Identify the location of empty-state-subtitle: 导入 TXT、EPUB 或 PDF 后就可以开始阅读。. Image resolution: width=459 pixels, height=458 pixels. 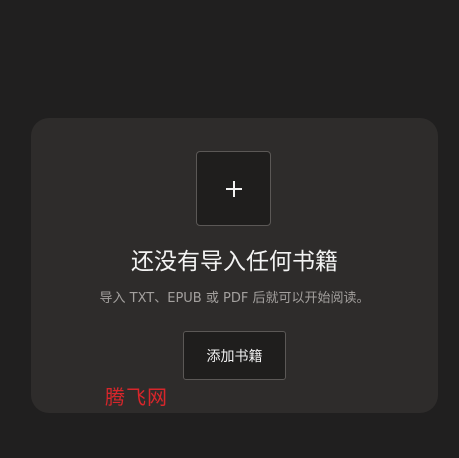
(234, 298).